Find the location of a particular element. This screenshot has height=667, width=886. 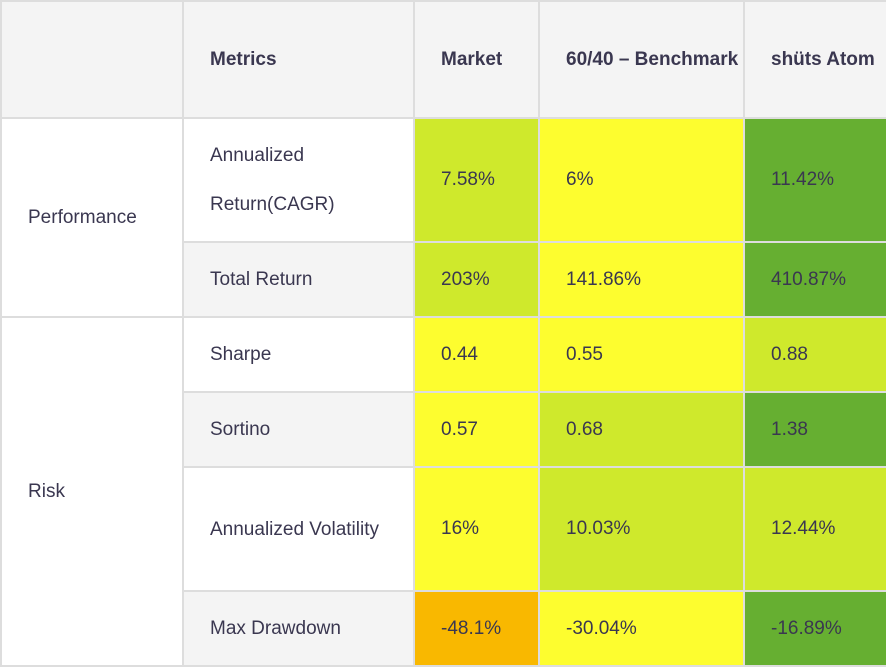

shuts-atom-value: 11.42% is located at coordinates (814, 180).